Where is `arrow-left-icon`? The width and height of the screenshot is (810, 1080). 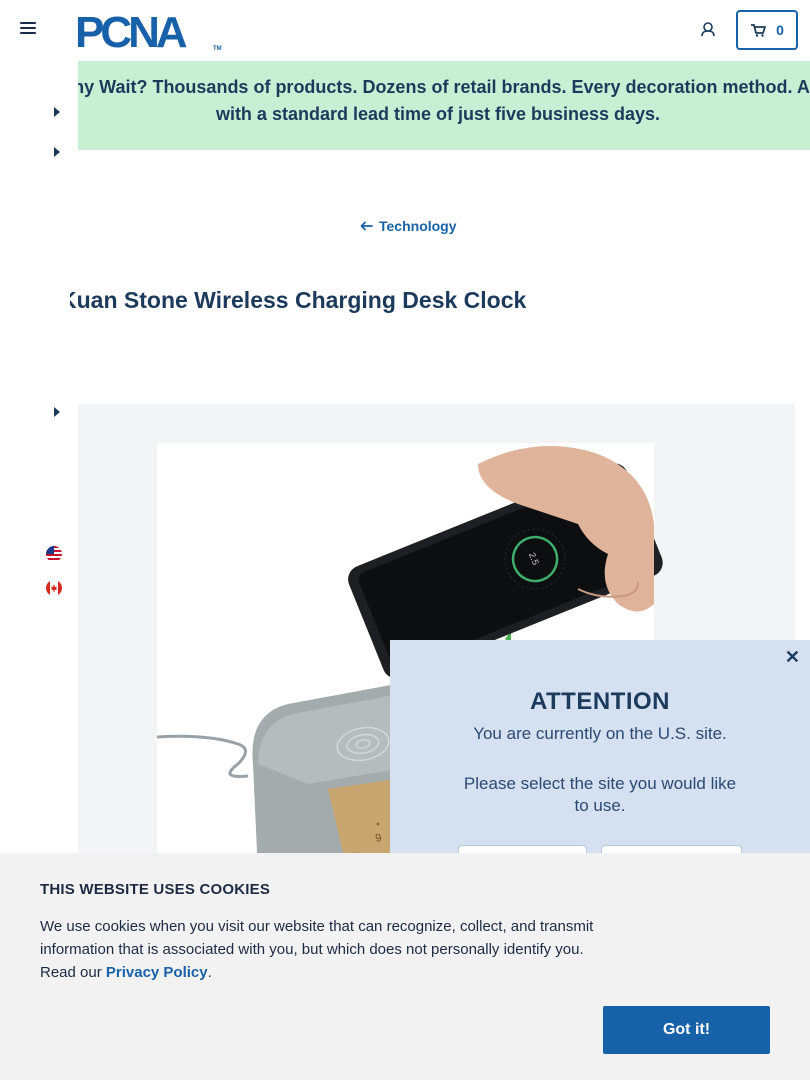
arrow-left-icon is located at coordinates (366, 226).